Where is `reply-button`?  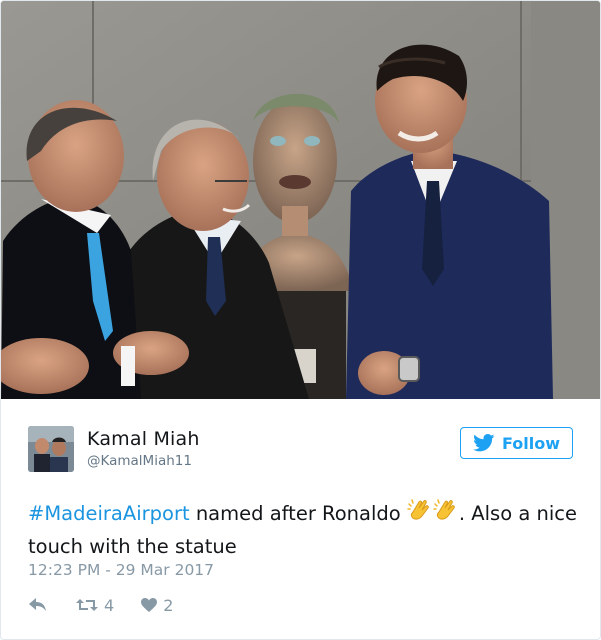
reply-button is located at coordinates (38, 605).